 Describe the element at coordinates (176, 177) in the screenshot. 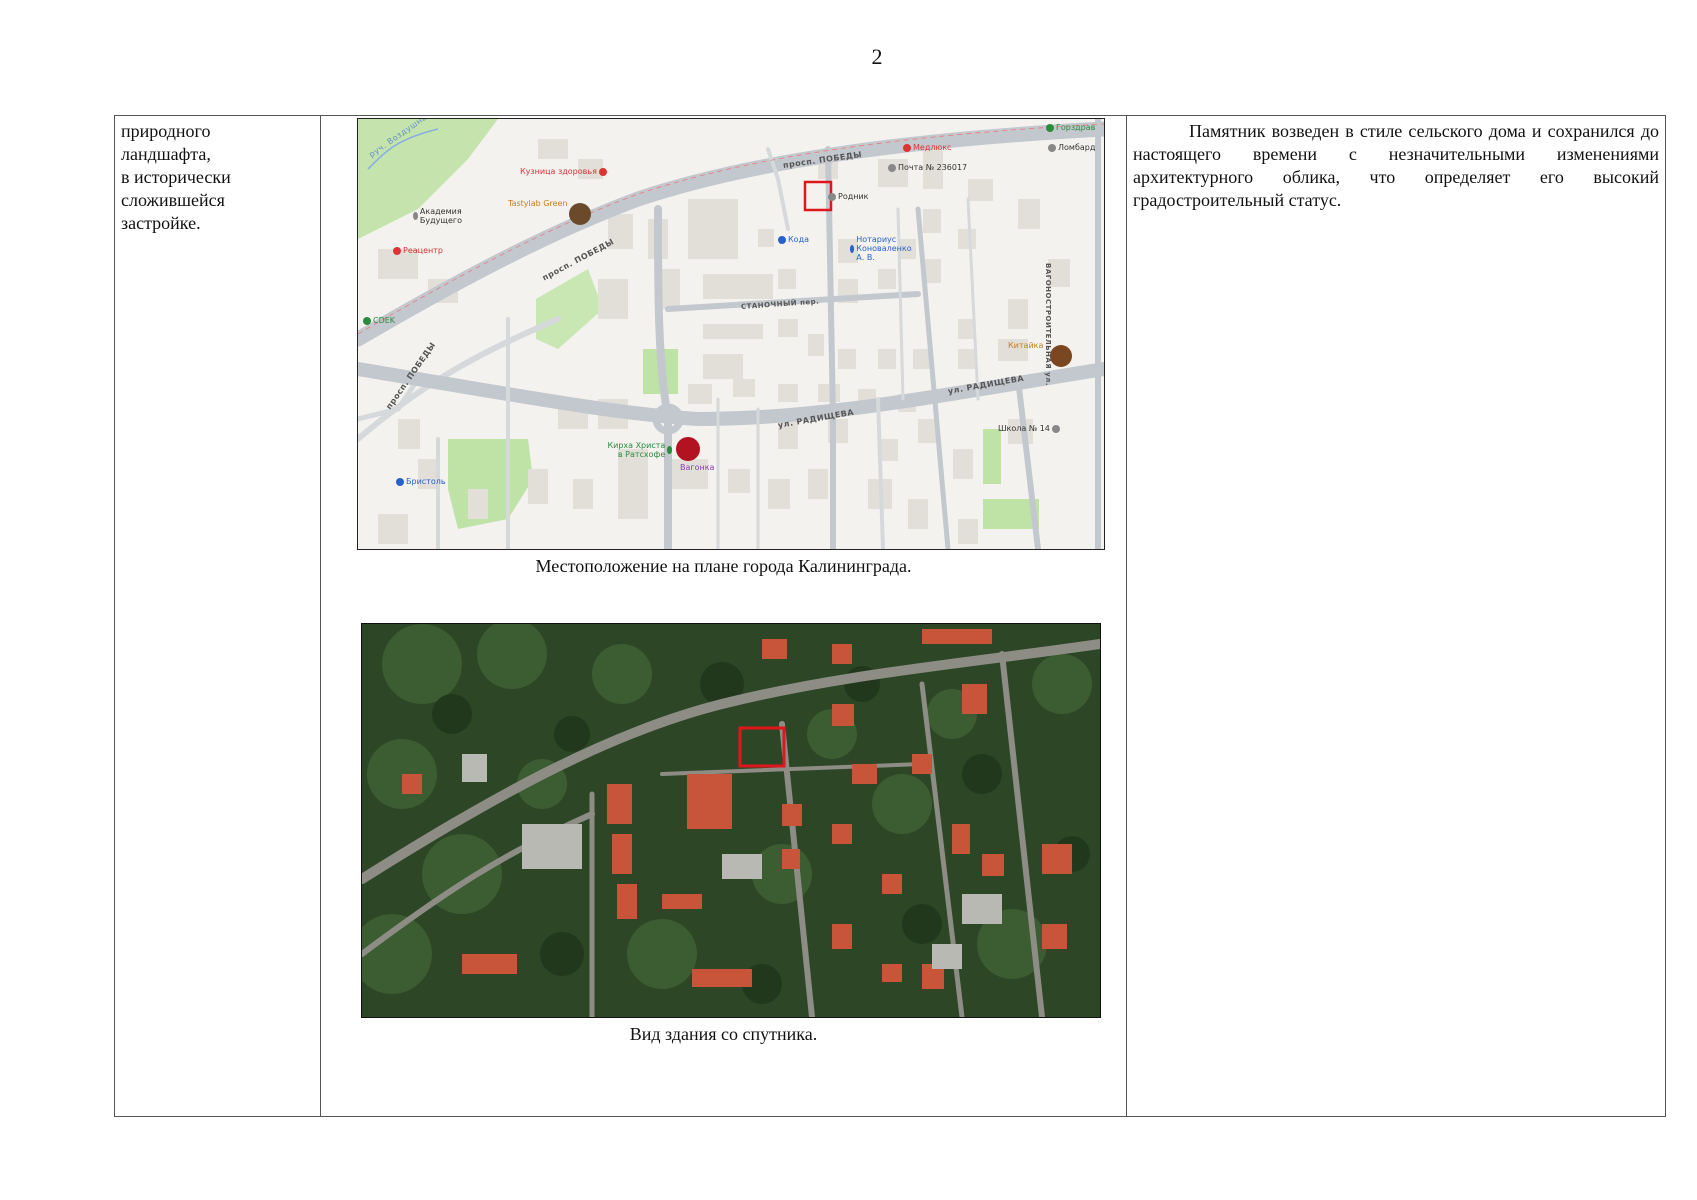

I see `left-line: в исторически` at that location.